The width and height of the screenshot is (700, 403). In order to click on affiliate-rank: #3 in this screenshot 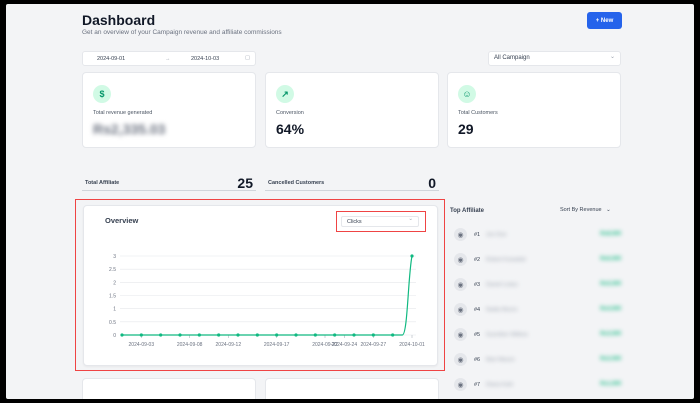, I will do `click(477, 285)`.